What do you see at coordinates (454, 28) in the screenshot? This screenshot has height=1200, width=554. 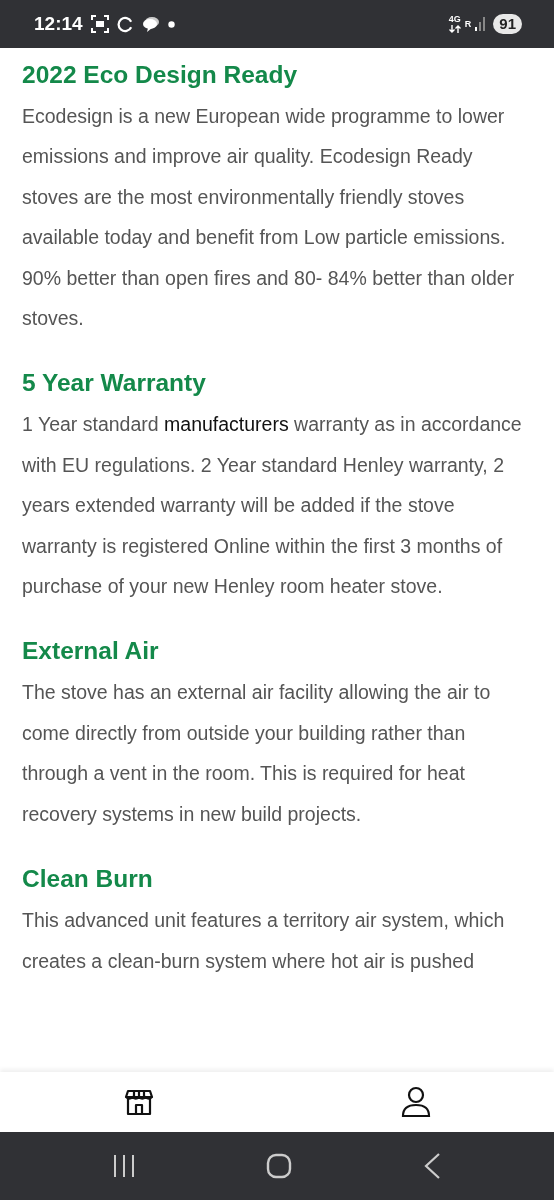 I see `data-arrows-icon` at bounding box center [454, 28].